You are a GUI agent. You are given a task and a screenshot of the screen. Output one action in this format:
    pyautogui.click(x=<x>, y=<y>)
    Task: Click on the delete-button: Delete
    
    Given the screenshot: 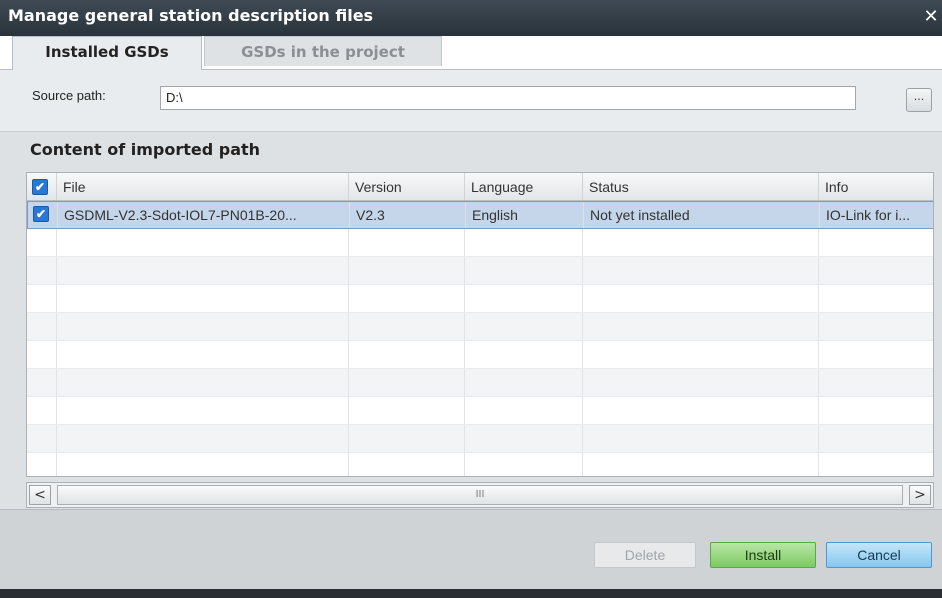 What is the action you would take?
    pyautogui.click(x=645, y=555)
    